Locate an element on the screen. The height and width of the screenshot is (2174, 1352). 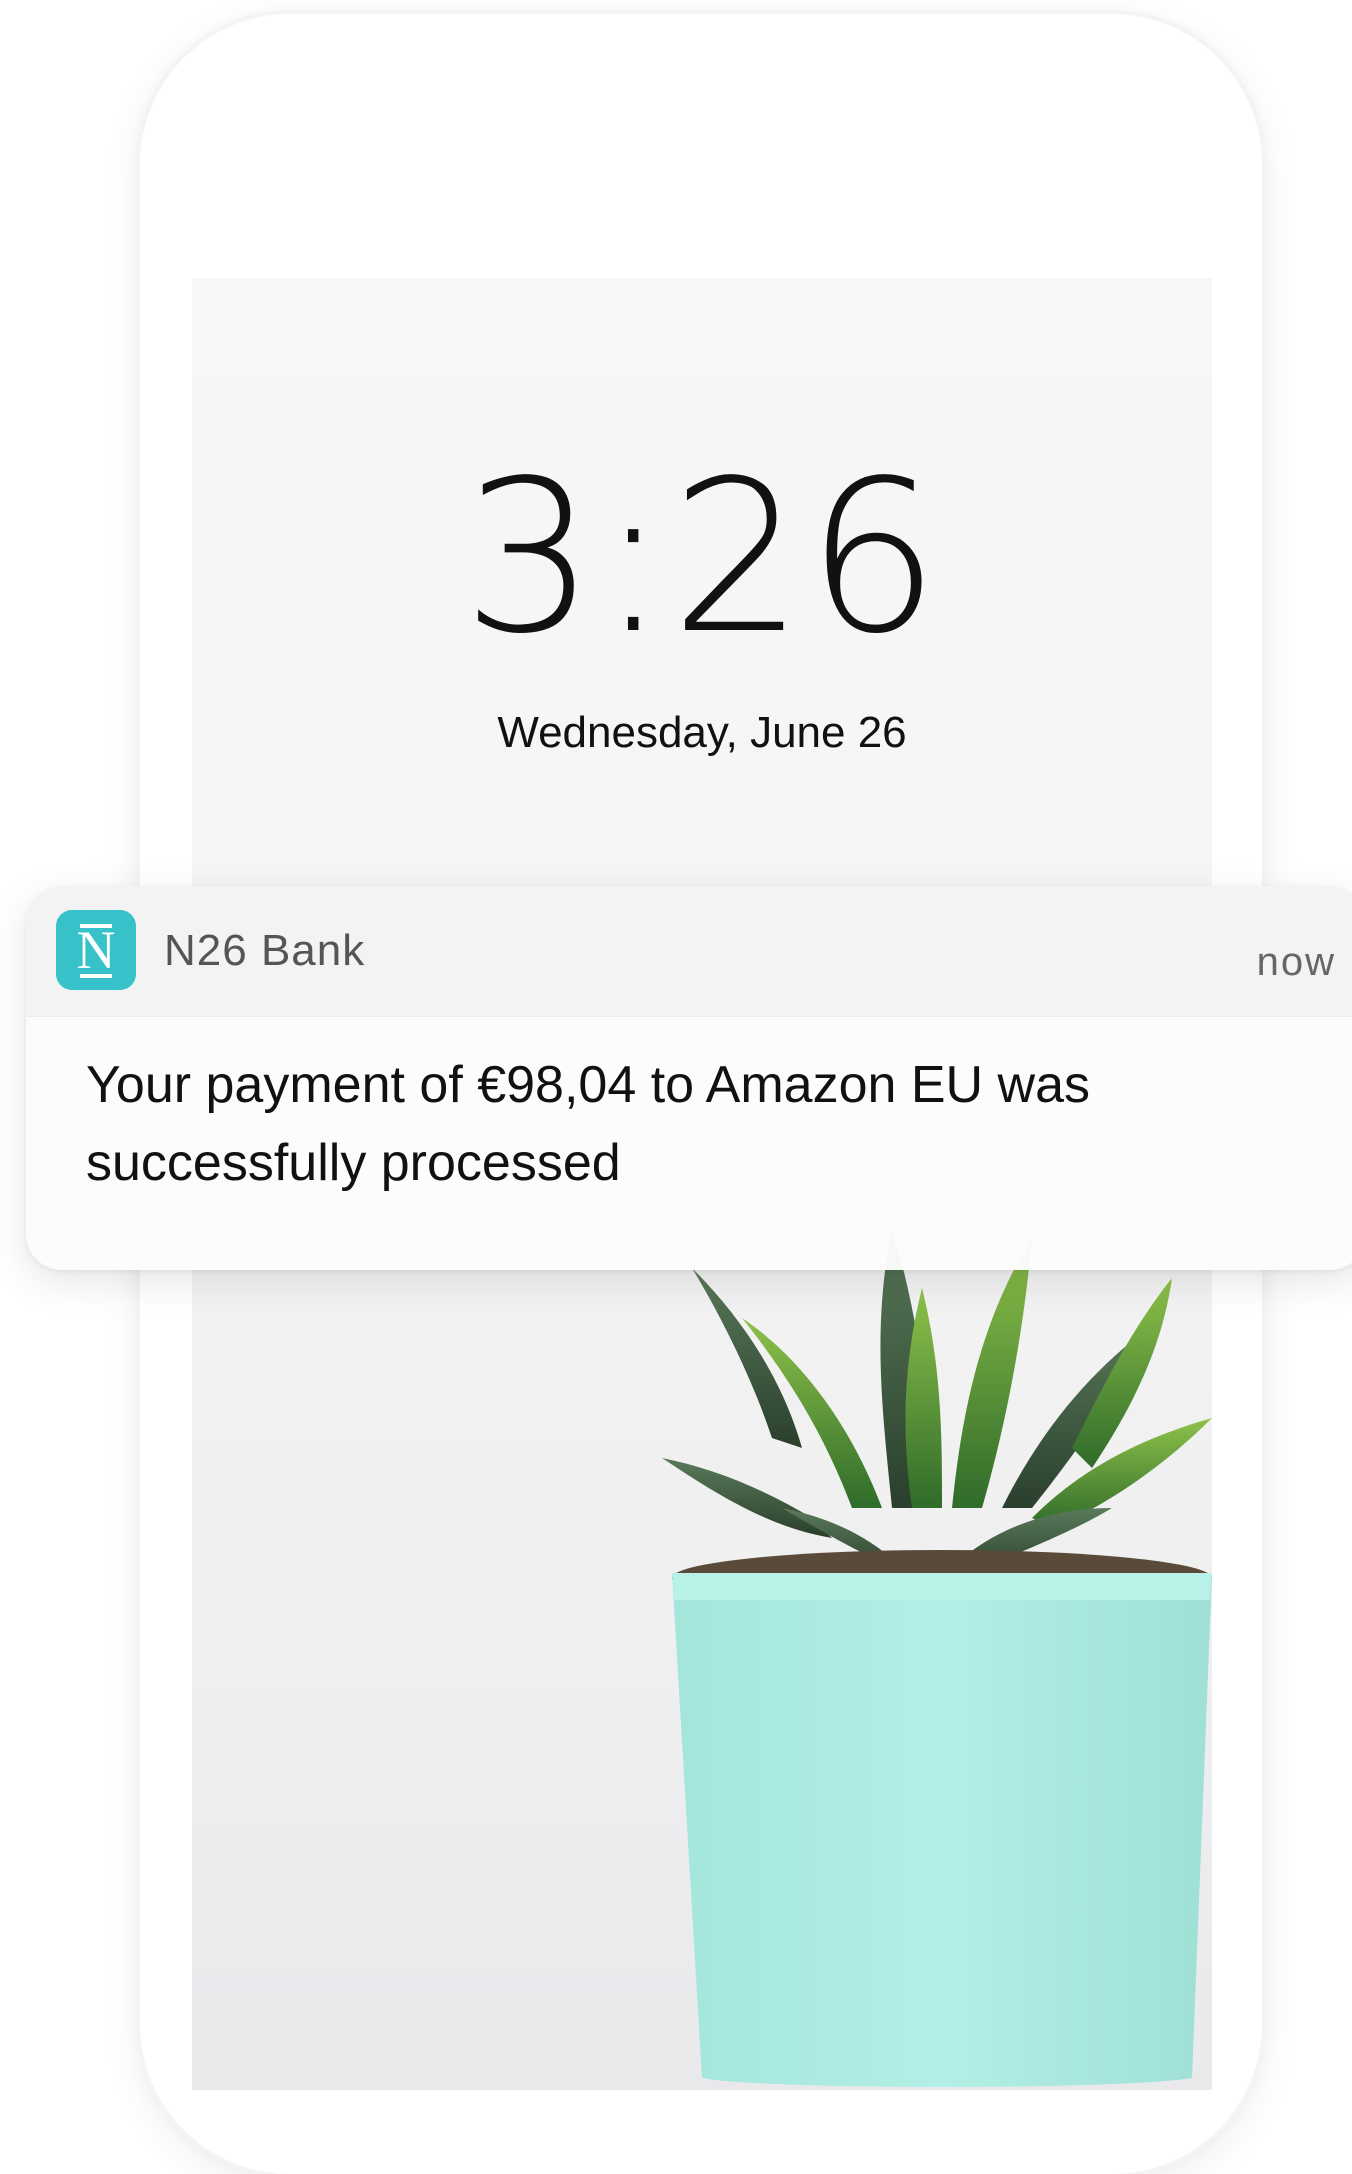
app-icon-letter: N is located at coordinates (96, 950).